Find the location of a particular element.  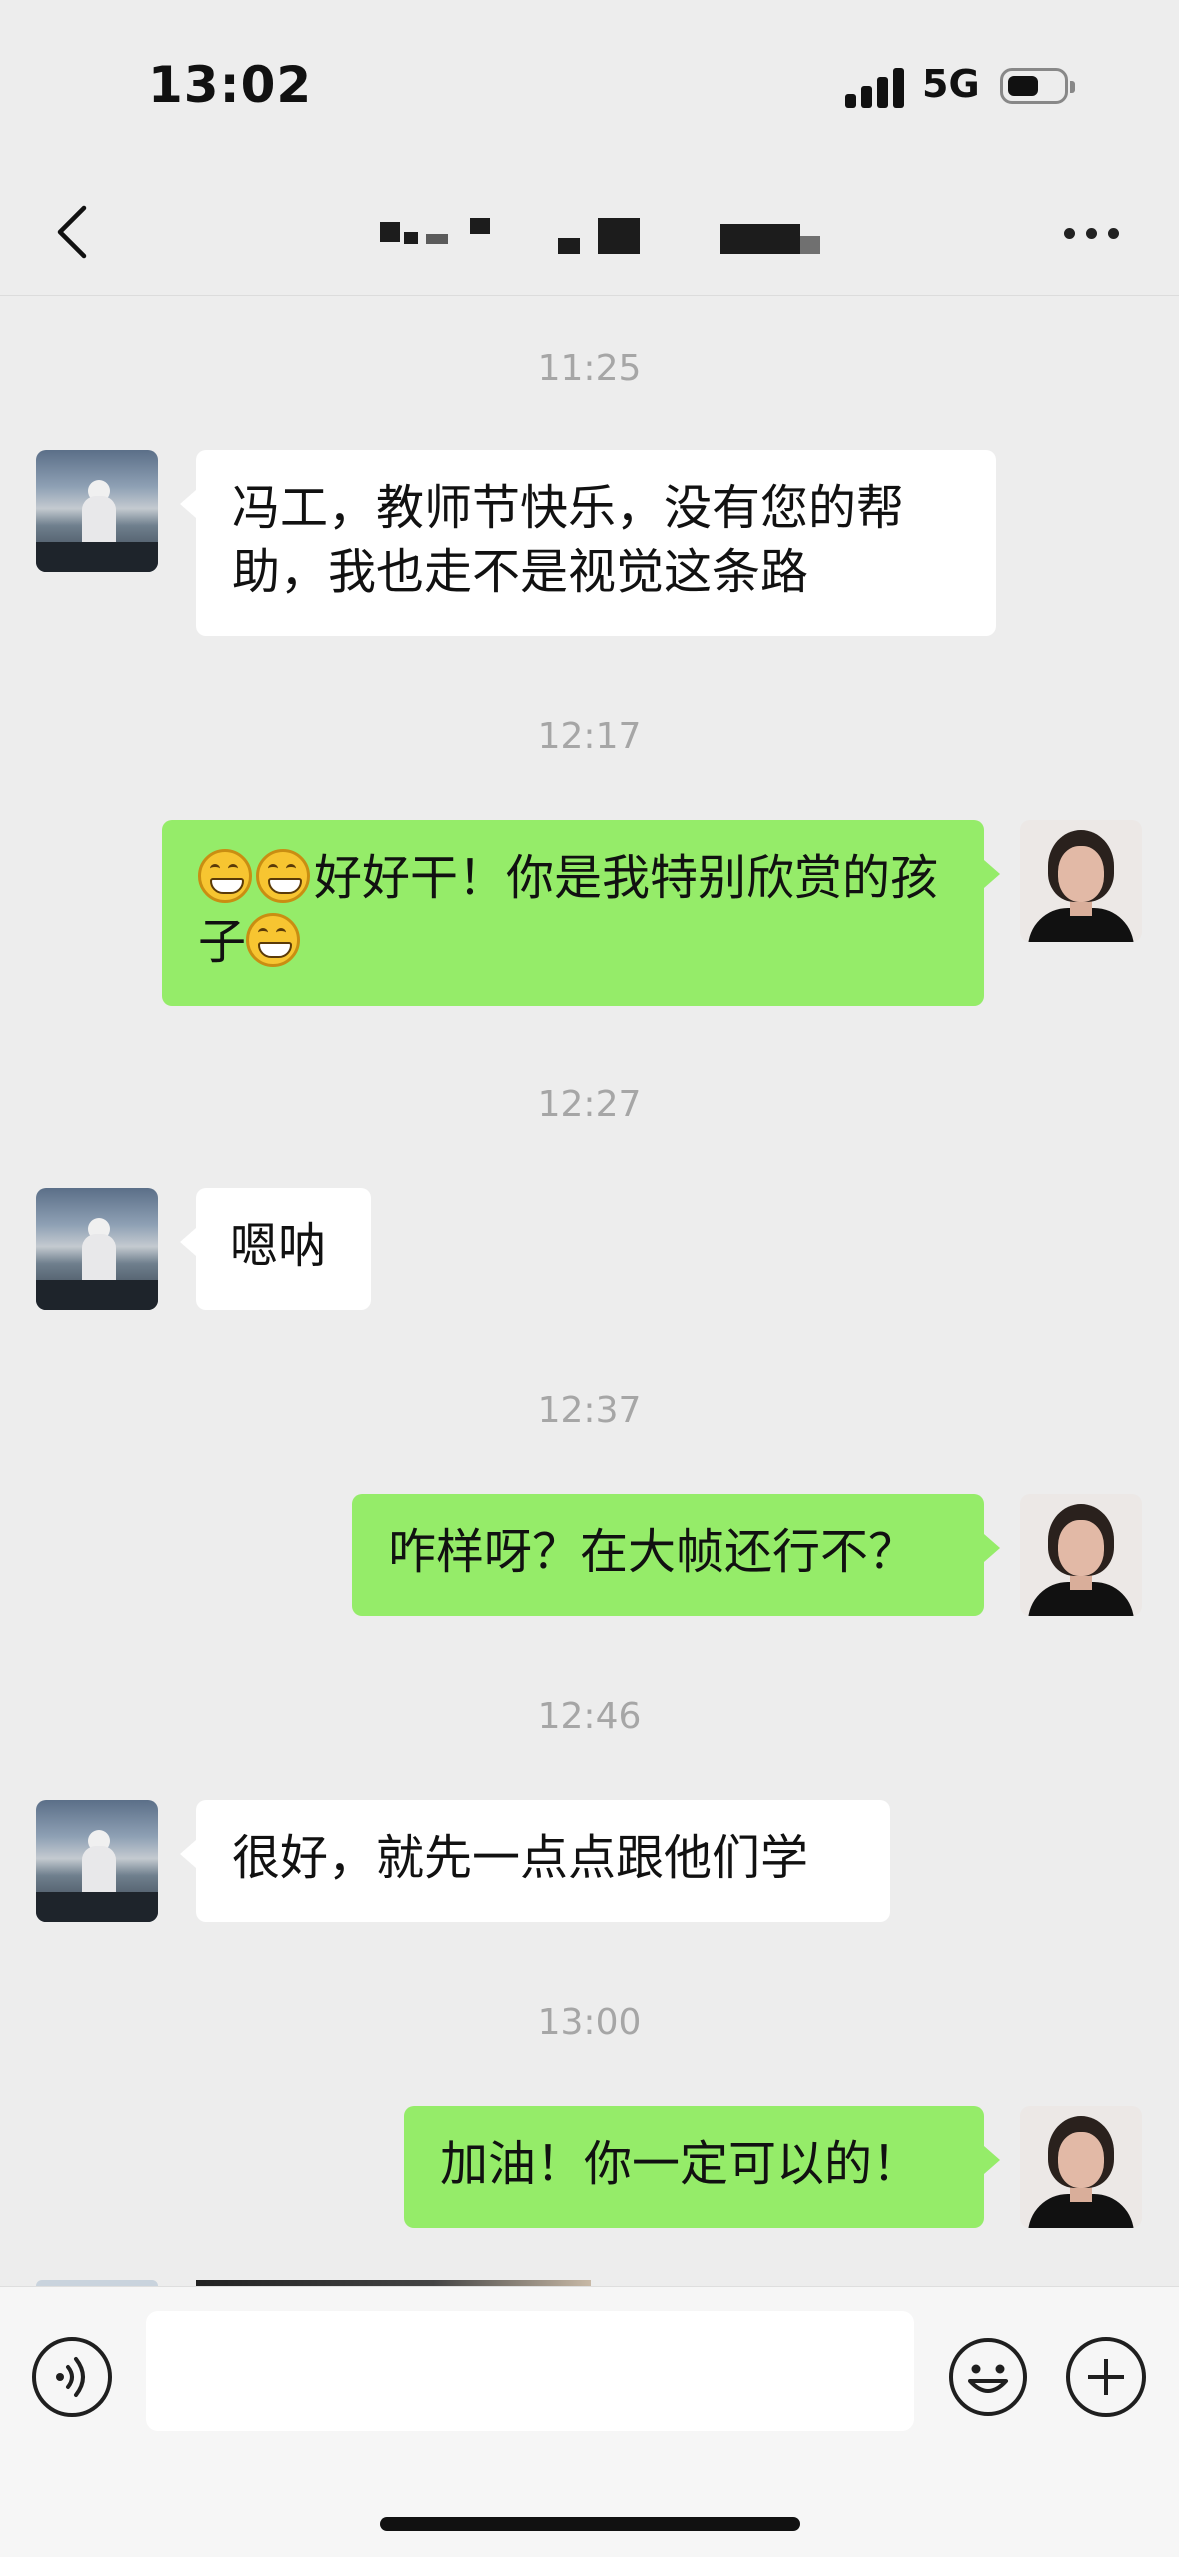

smiley-icon is located at coordinates (988, 2377).